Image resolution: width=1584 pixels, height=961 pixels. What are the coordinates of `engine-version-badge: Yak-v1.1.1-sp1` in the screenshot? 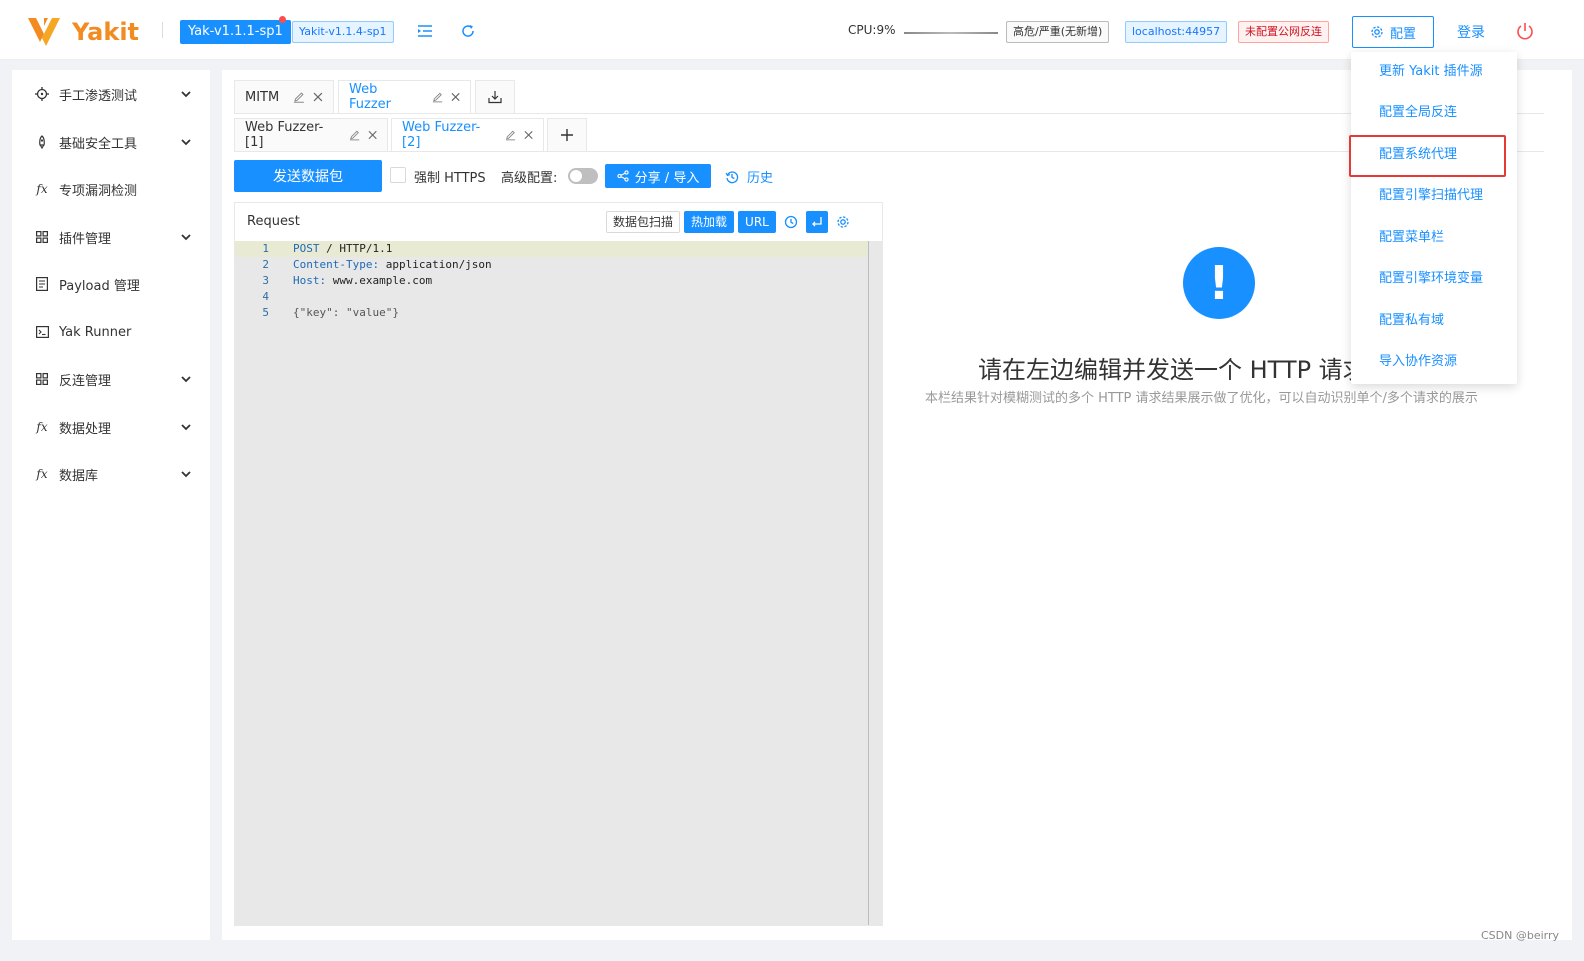 It's located at (235, 32).